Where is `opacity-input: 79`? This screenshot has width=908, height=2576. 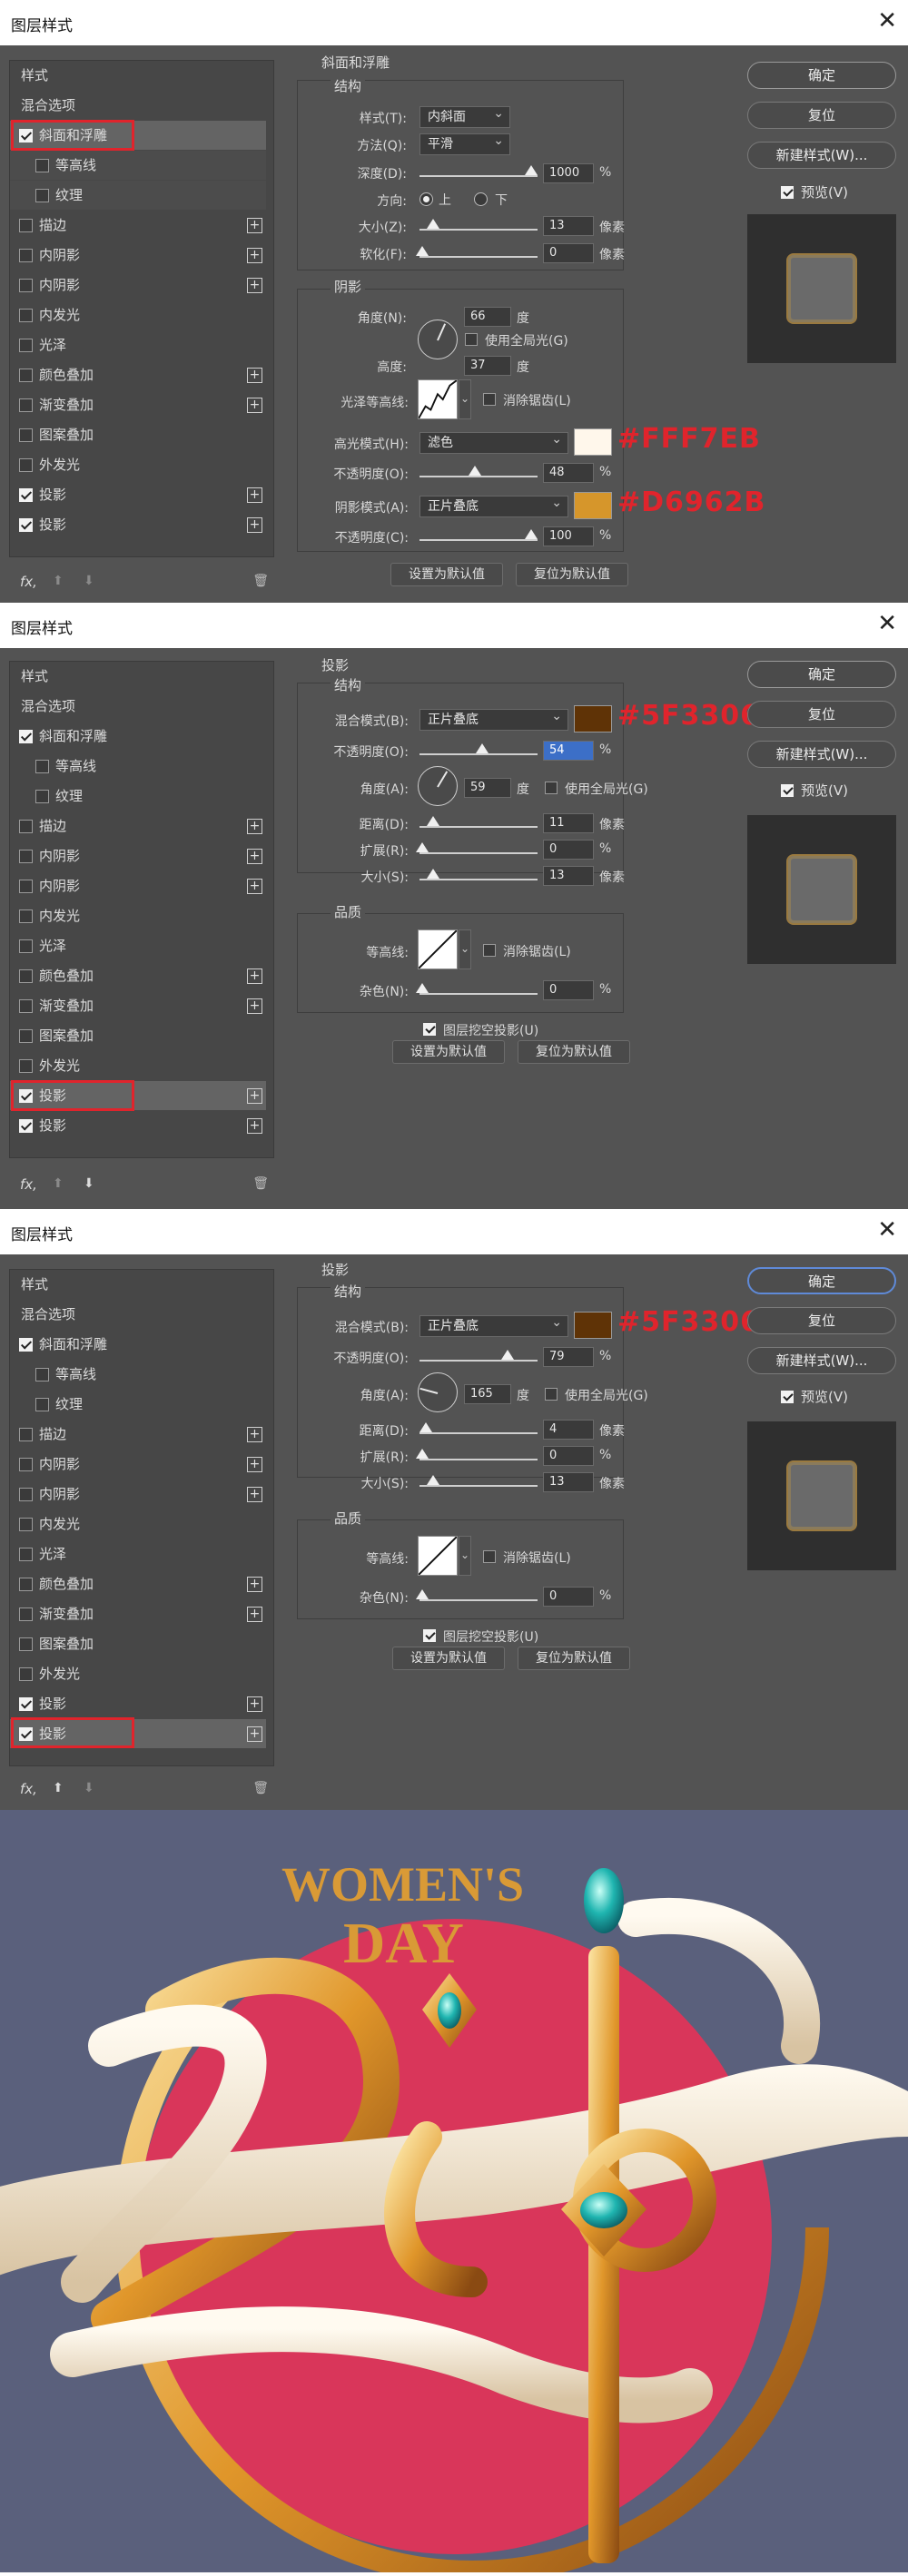 opacity-input: 79 is located at coordinates (568, 1357).